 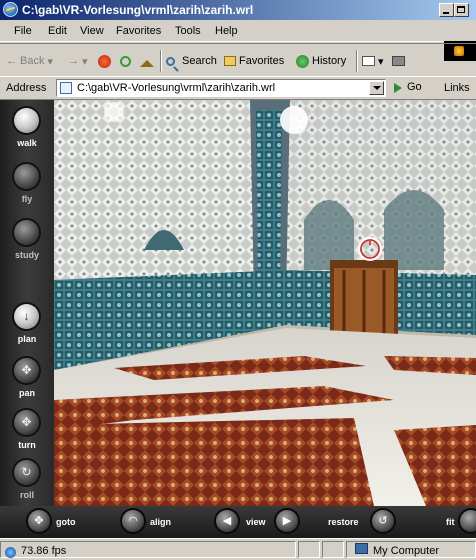 I want to click on study-label: study, so click(x=26, y=255).